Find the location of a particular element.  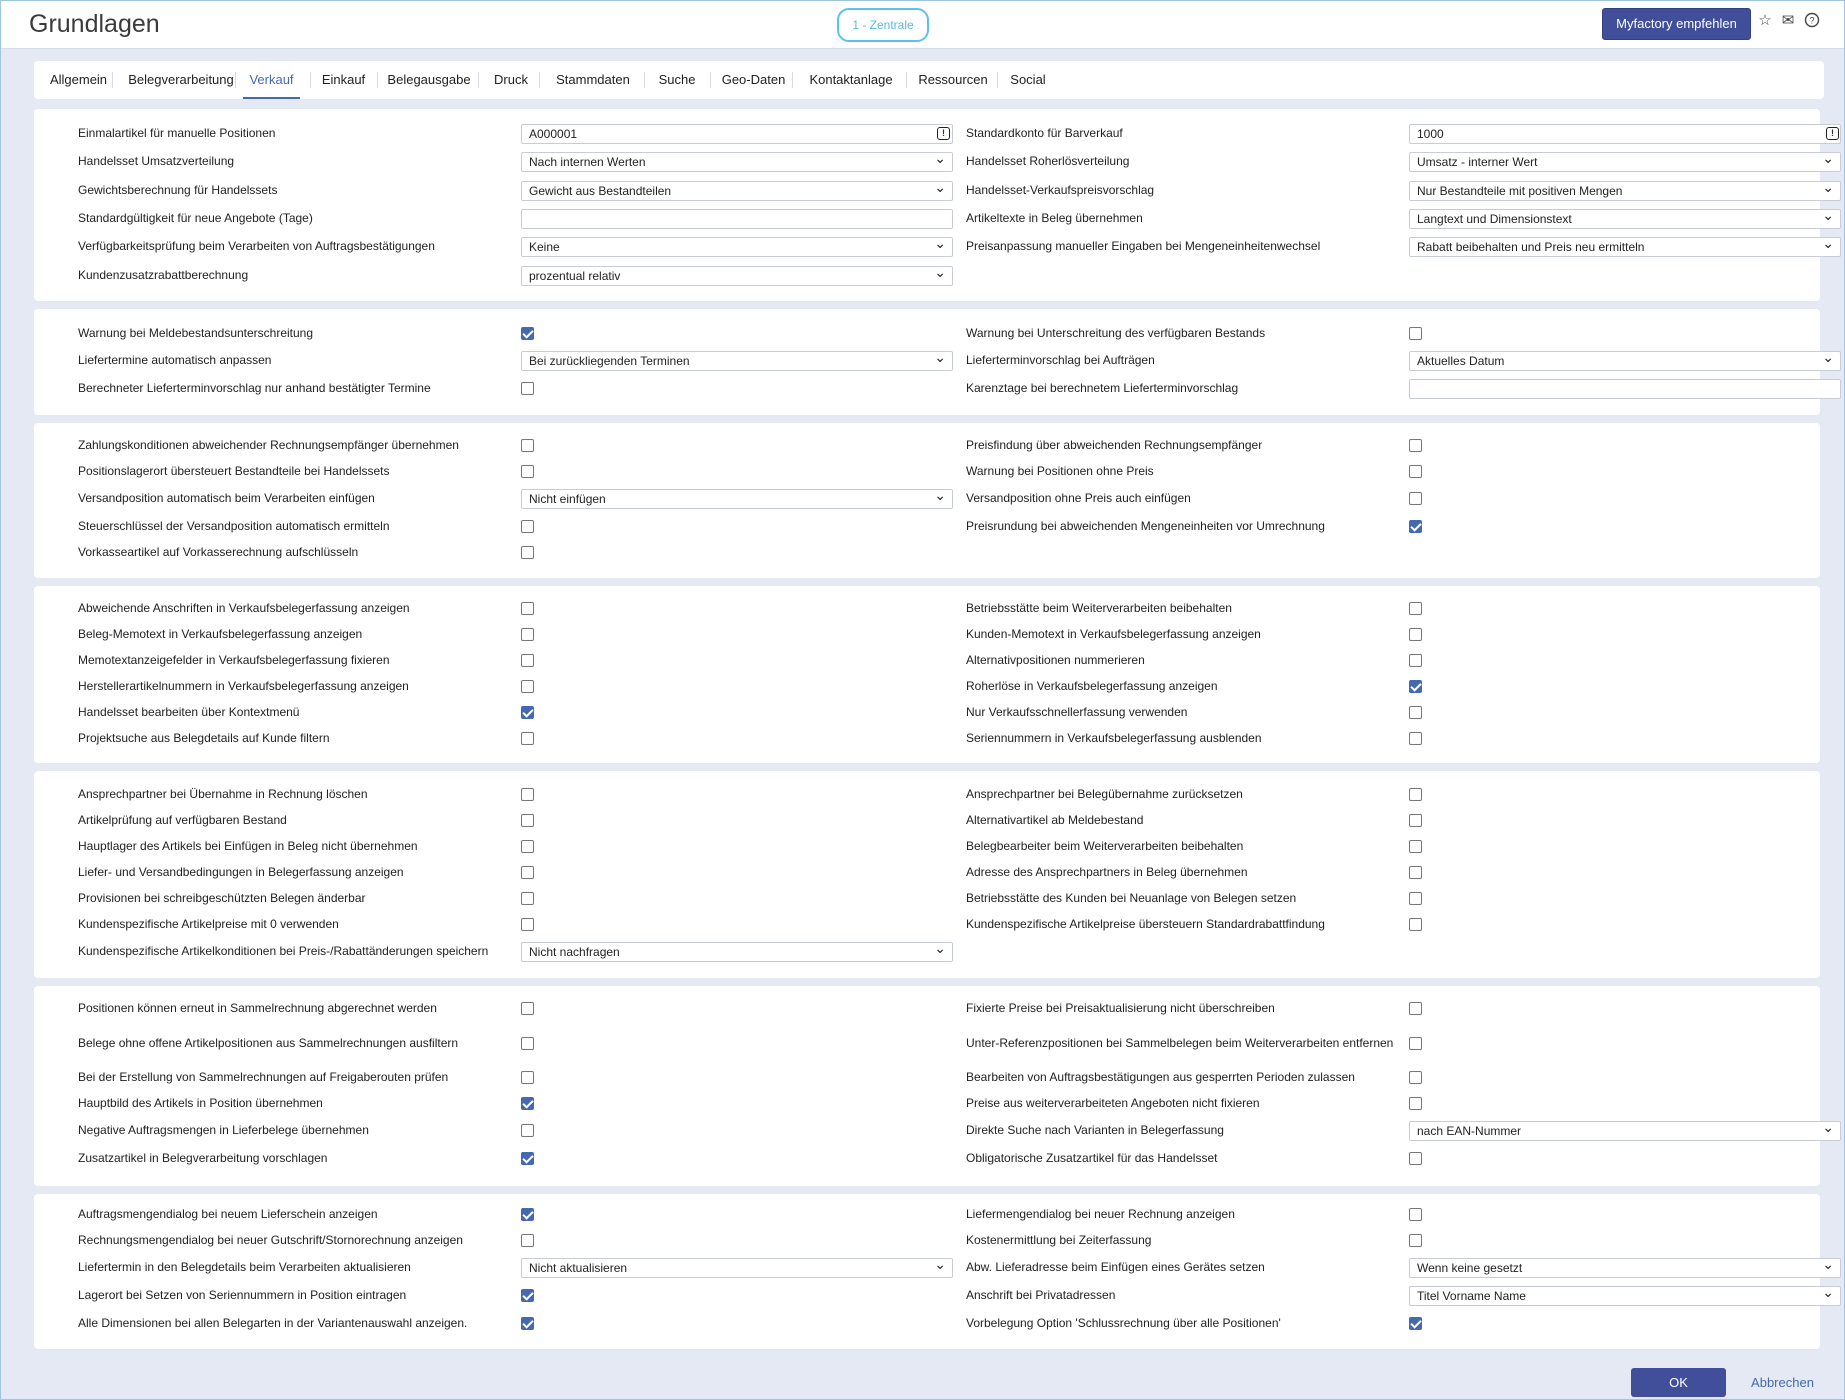

field-value: Bei zurückliegenden Terminen is located at coordinates (609, 361).